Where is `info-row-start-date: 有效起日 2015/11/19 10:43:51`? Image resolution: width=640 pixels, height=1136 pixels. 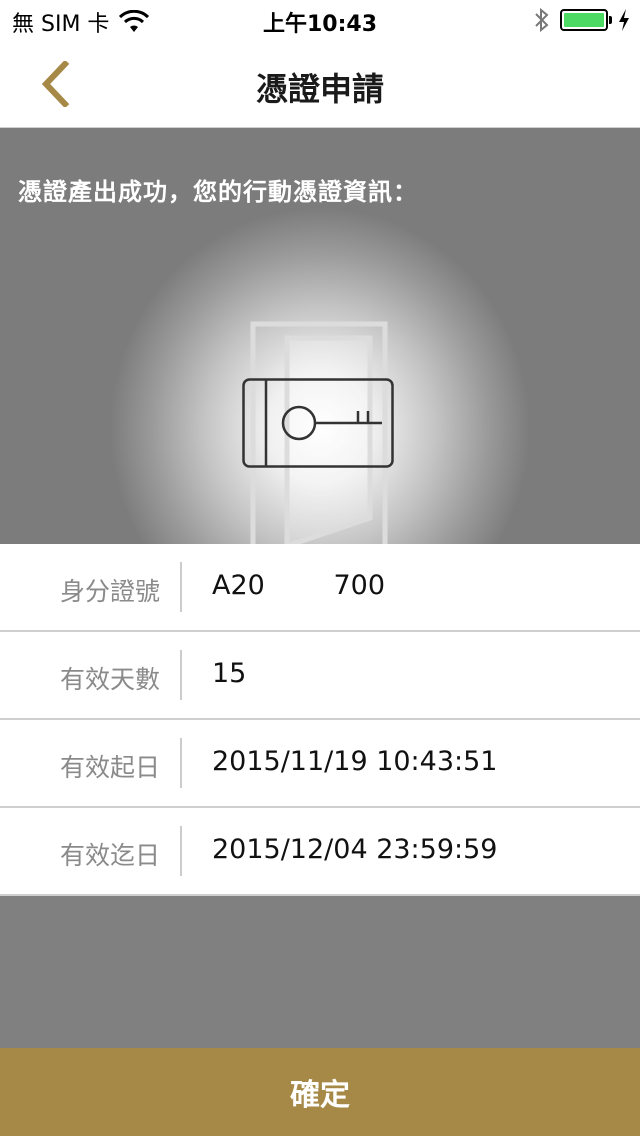
info-row-start-date: 有效起日 2015/11/19 10:43:51 is located at coordinates (320, 764).